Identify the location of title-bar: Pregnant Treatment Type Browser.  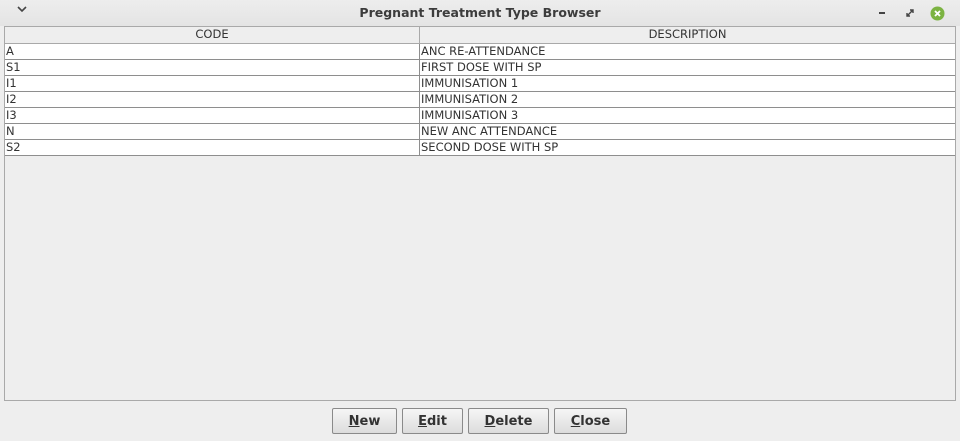
(480, 13).